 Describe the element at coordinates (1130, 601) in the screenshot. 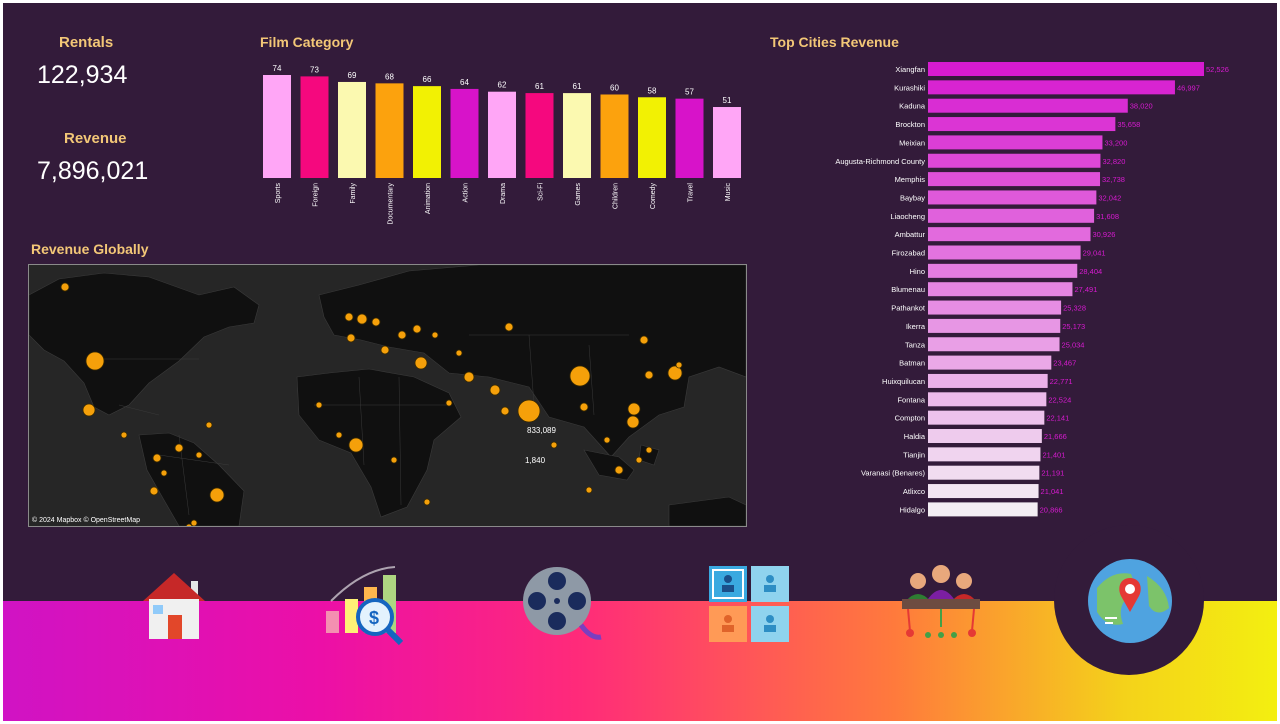

I see `location-nav-button` at that location.